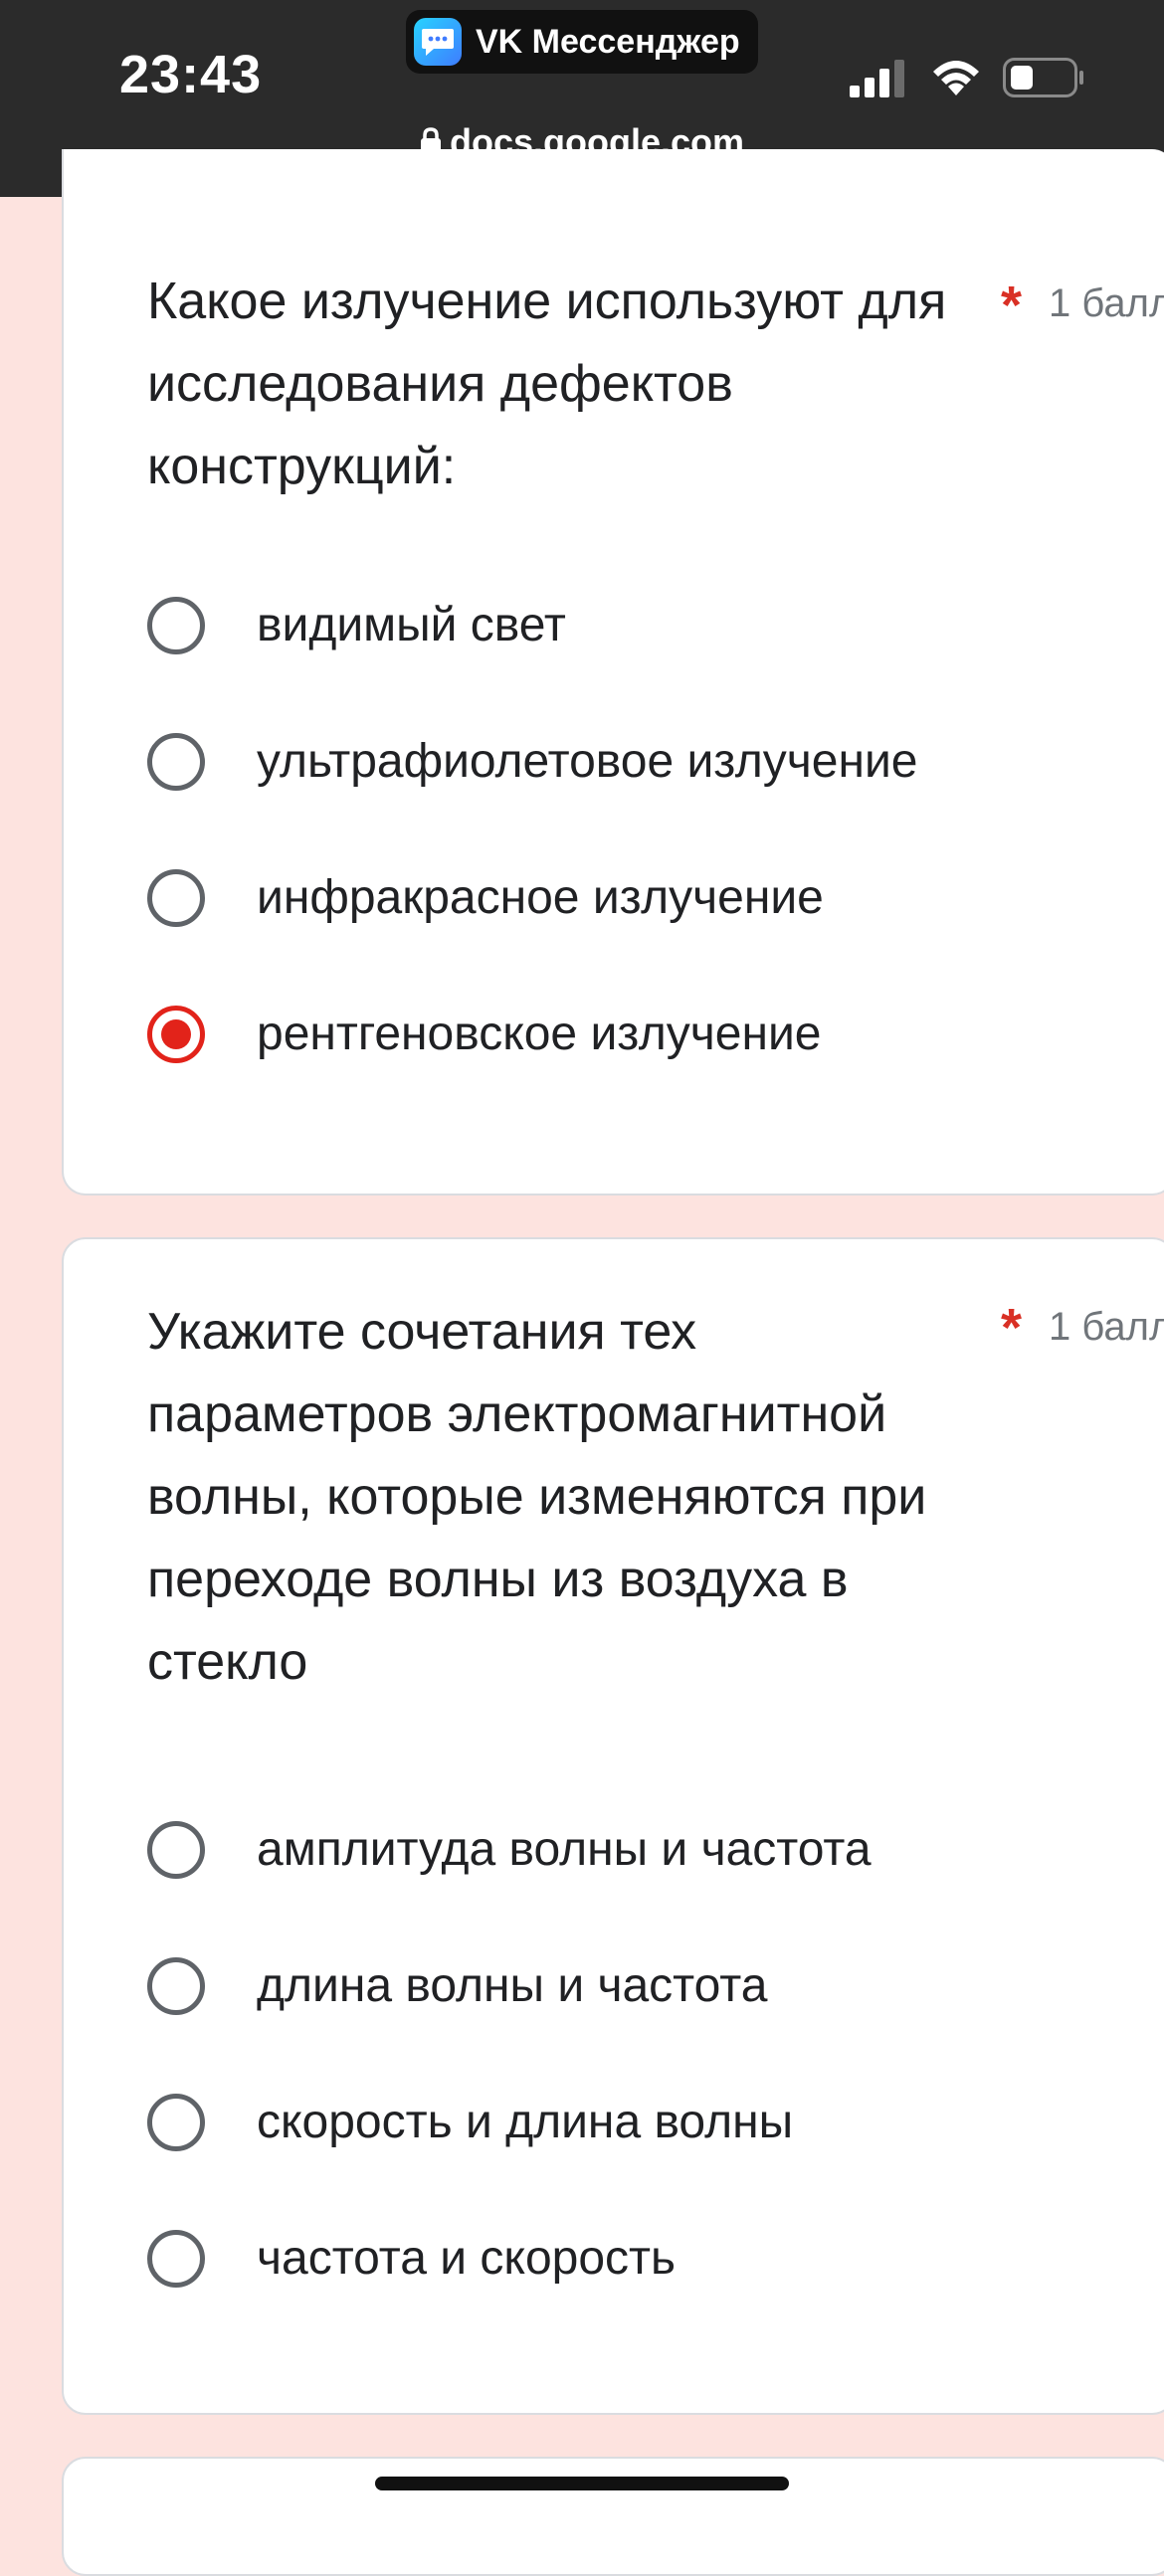 Image resolution: width=1164 pixels, height=2576 pixels. I want to click on option-label: видимый свет, so click(411, 625).